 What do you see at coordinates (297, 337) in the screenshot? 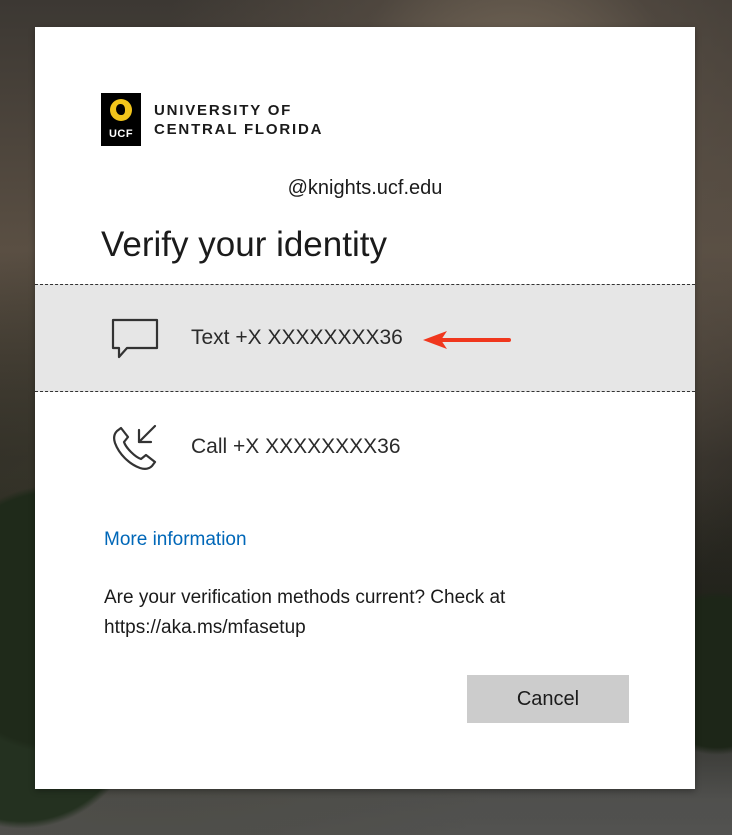
I see `verify-option-text-label: Text +X XXXXXXXX36` at bounding box center [297, 337].